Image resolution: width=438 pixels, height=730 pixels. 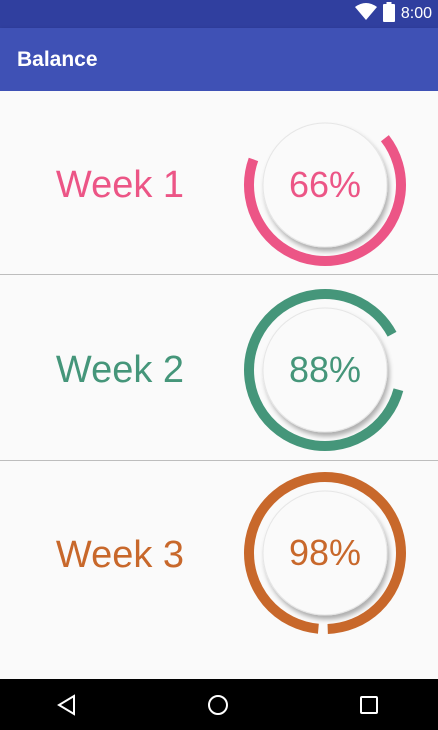 I want to click on status-time: 8:00, so click(x=416, y=13).